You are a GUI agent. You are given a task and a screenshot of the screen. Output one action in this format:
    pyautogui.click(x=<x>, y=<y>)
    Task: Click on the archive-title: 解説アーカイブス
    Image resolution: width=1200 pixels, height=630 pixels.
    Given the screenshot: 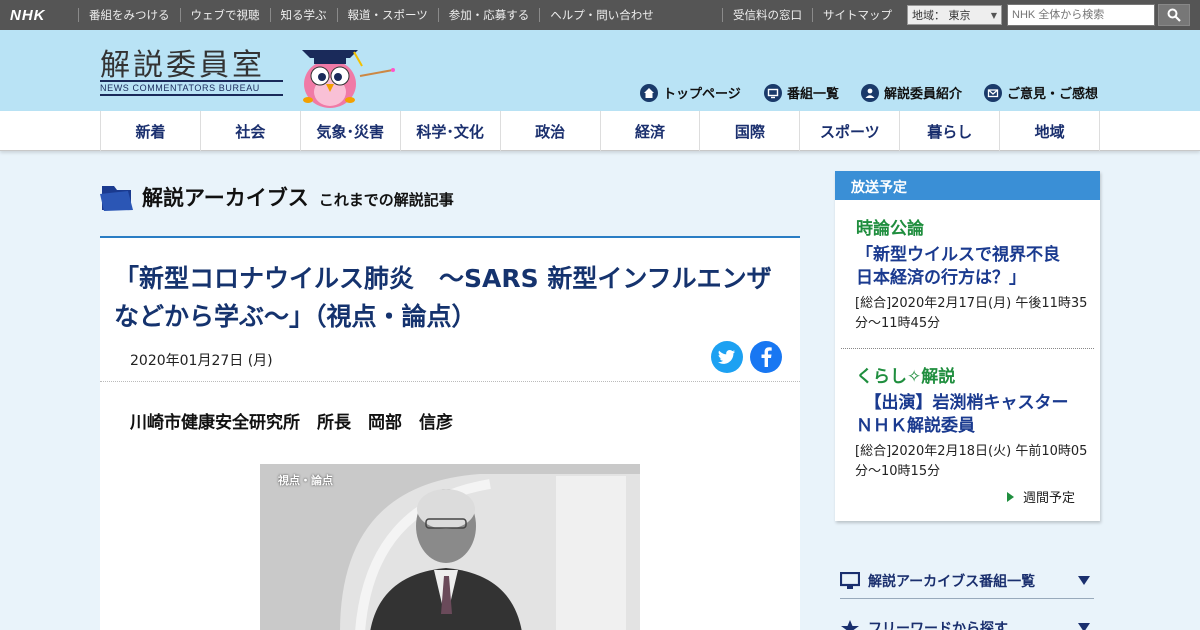 What is the action you would take?
    pyautogui.click(x=225, y=198)
    